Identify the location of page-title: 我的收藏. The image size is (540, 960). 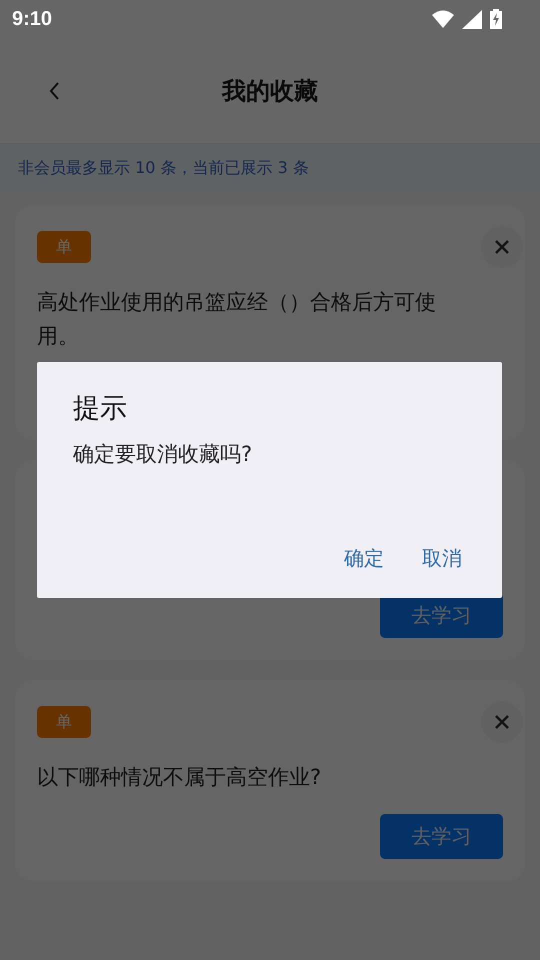
(270, 91).